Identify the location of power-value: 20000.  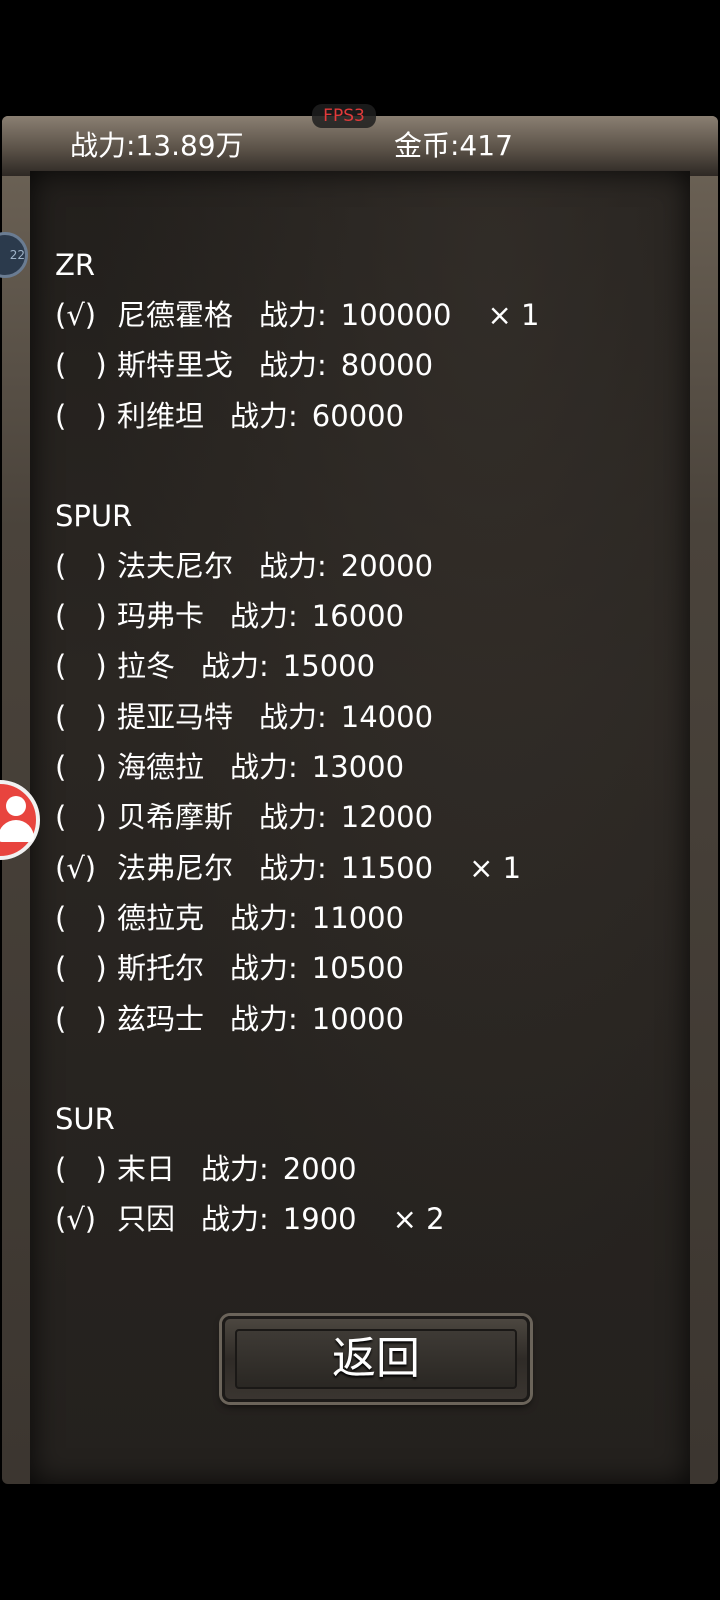
(387, 565).